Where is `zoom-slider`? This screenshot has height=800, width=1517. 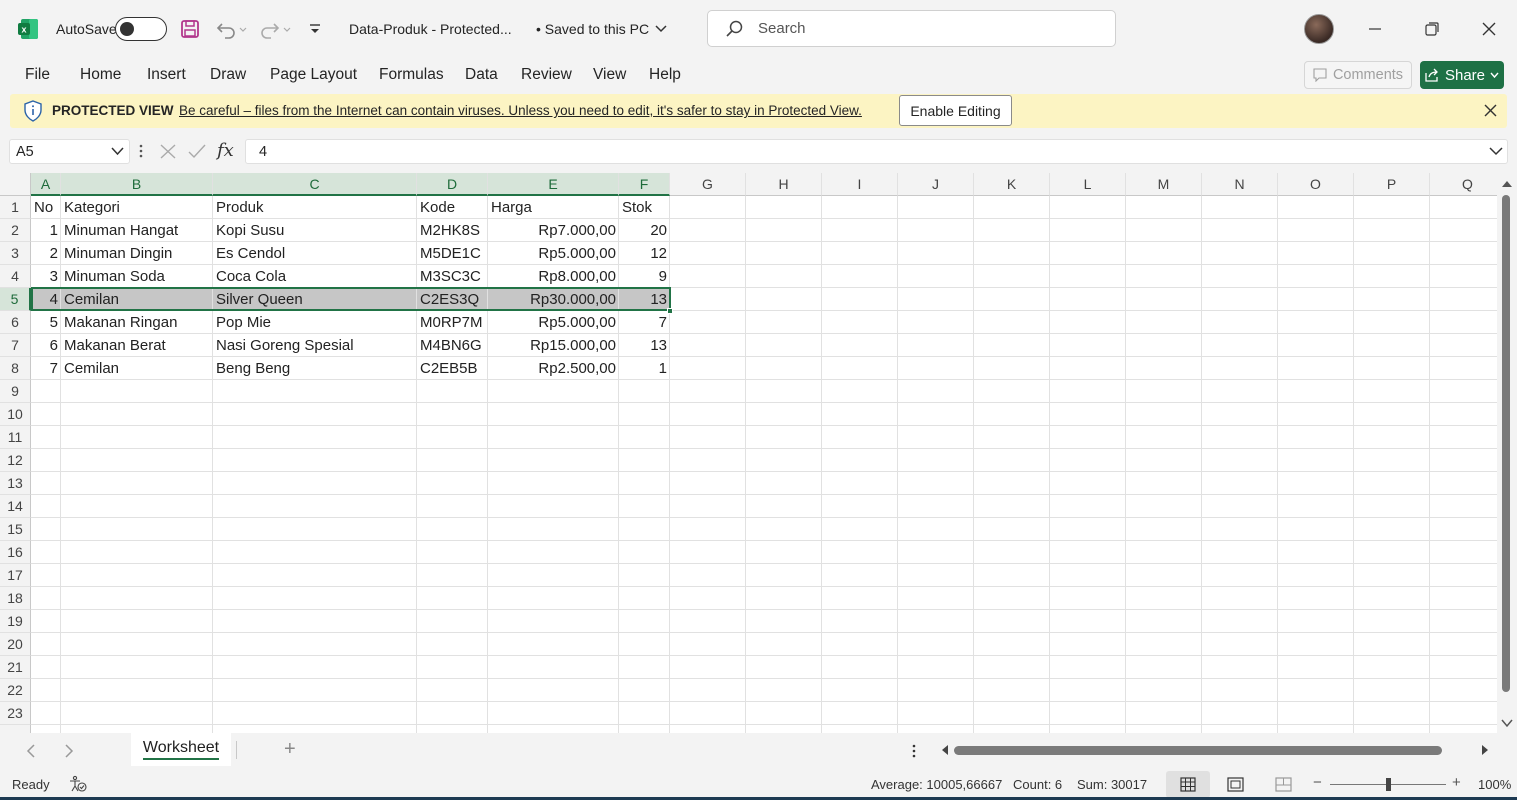 zoom-slider is located at coordinates (1388, 784).